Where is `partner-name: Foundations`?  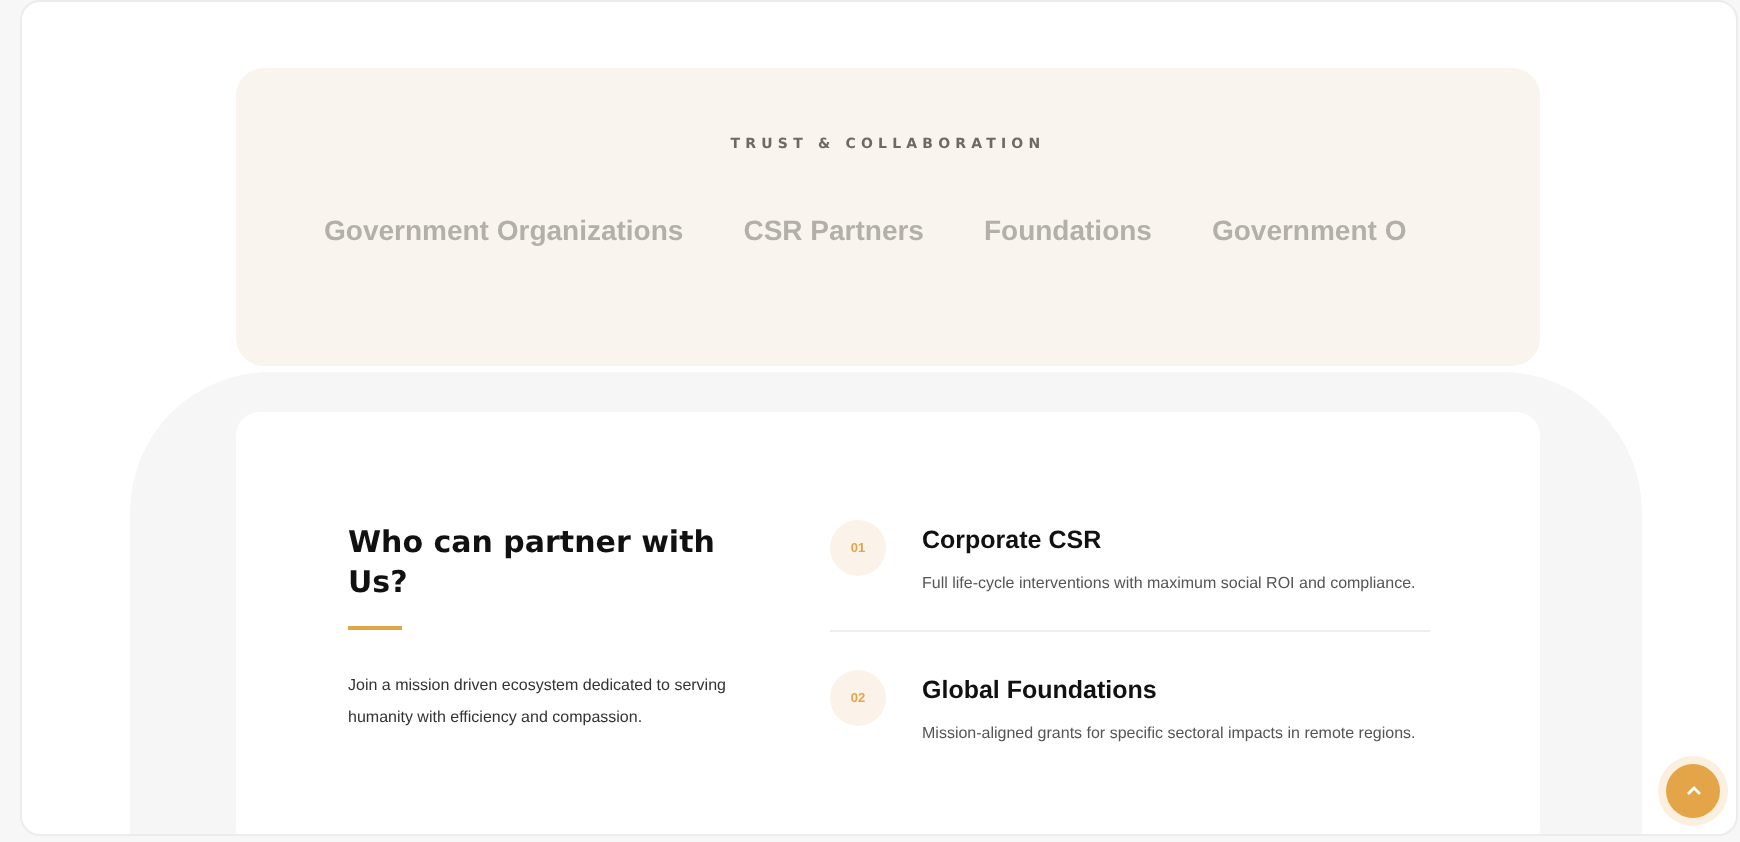 partner-name: Foundations is located at coordinates (1067, 230).